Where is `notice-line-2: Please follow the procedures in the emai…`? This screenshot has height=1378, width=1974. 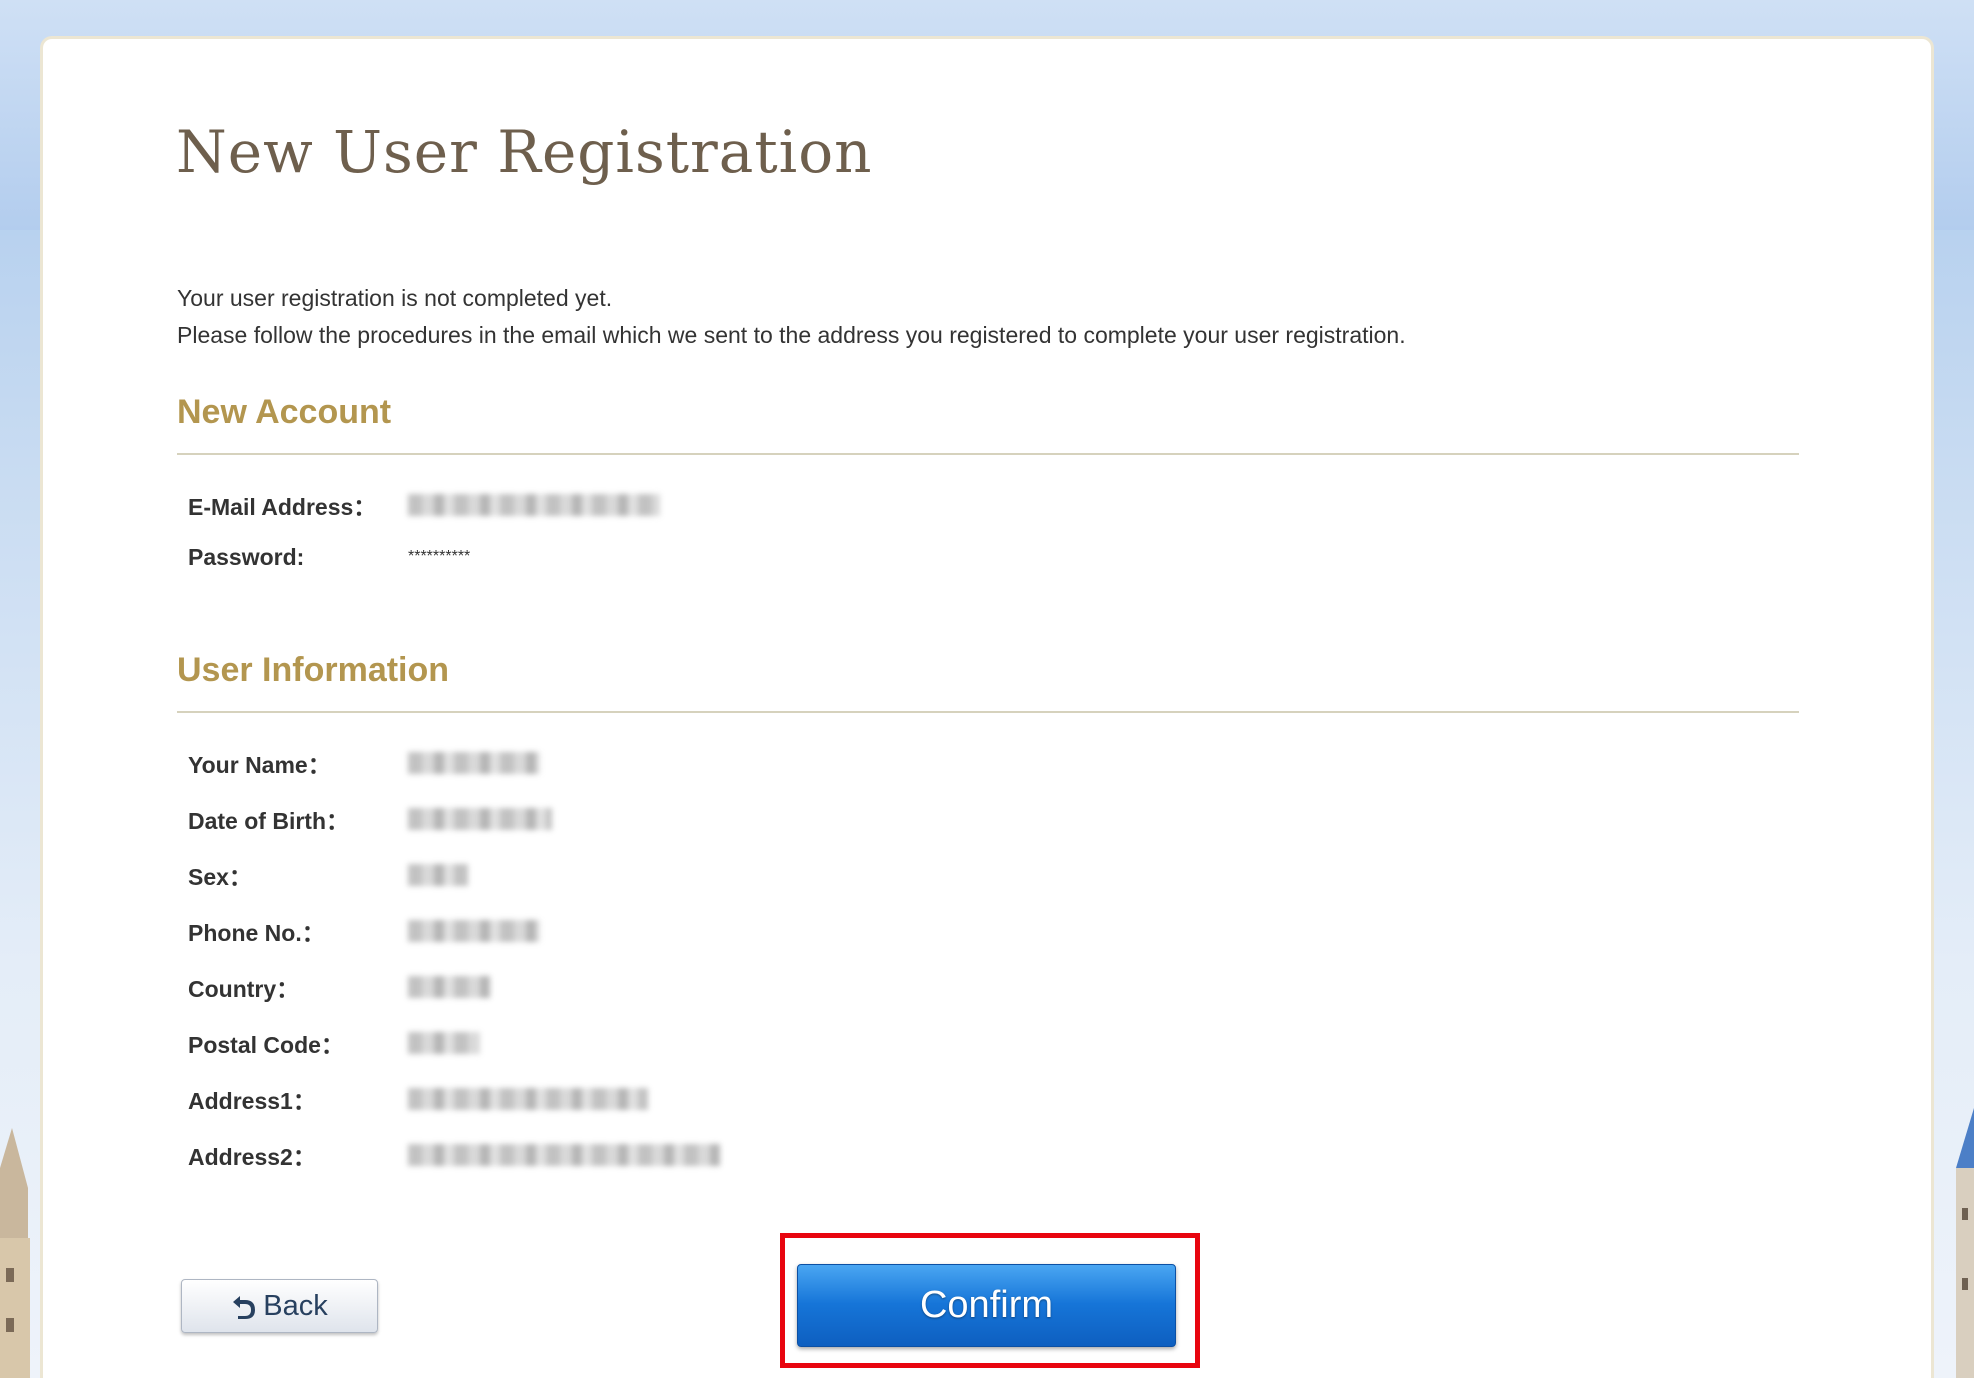 notice-line-2: Please follow the procedures in the emai… is located at coordinates (791, 335).